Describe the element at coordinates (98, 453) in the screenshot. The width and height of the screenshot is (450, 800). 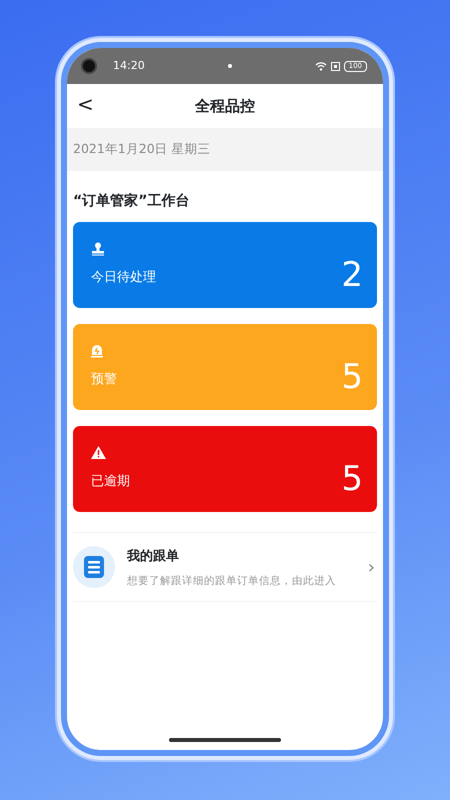
I see `warning-icon` at that location.